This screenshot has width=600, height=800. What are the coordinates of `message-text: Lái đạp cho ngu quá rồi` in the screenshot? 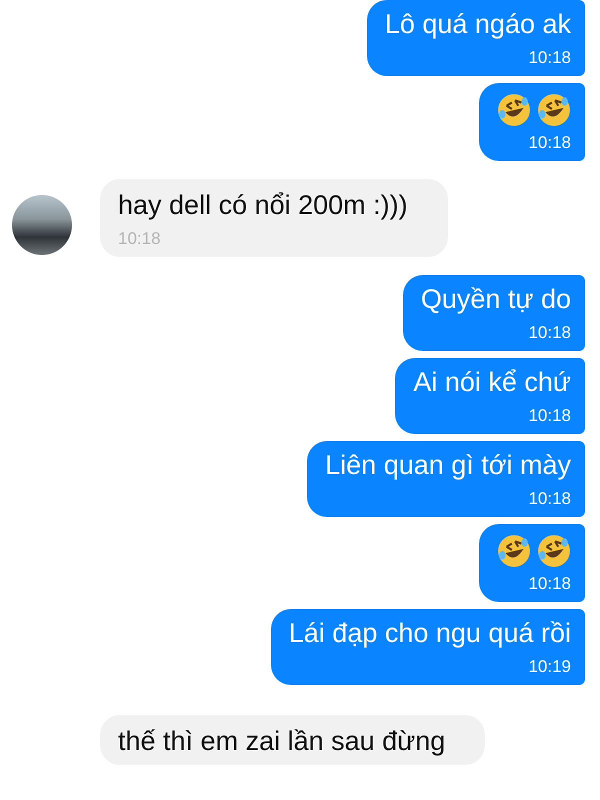 It's located at (429, 633).